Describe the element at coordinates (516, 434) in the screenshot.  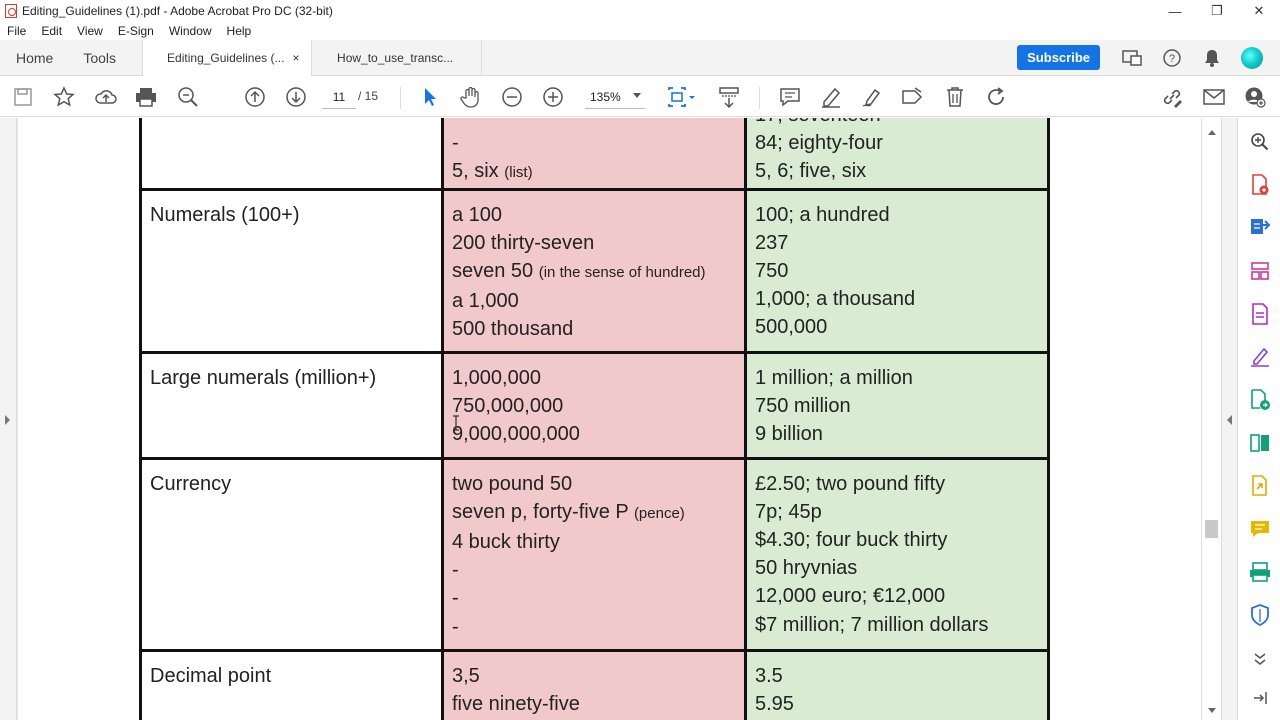
I see `incorrect-example: 9,000,000,000` at that location.